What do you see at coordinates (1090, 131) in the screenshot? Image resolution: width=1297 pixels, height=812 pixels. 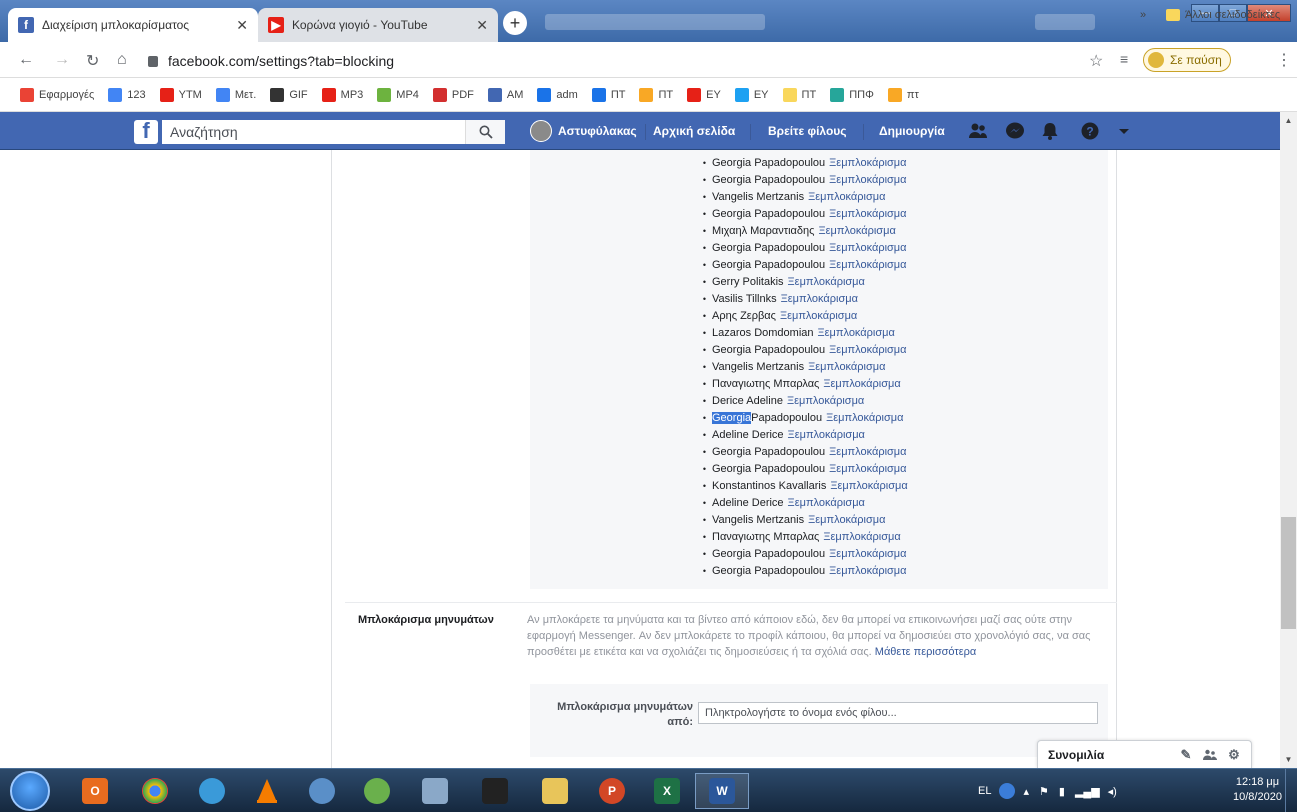 I see `help-icon: ?` at bounding box center [1090, 131].